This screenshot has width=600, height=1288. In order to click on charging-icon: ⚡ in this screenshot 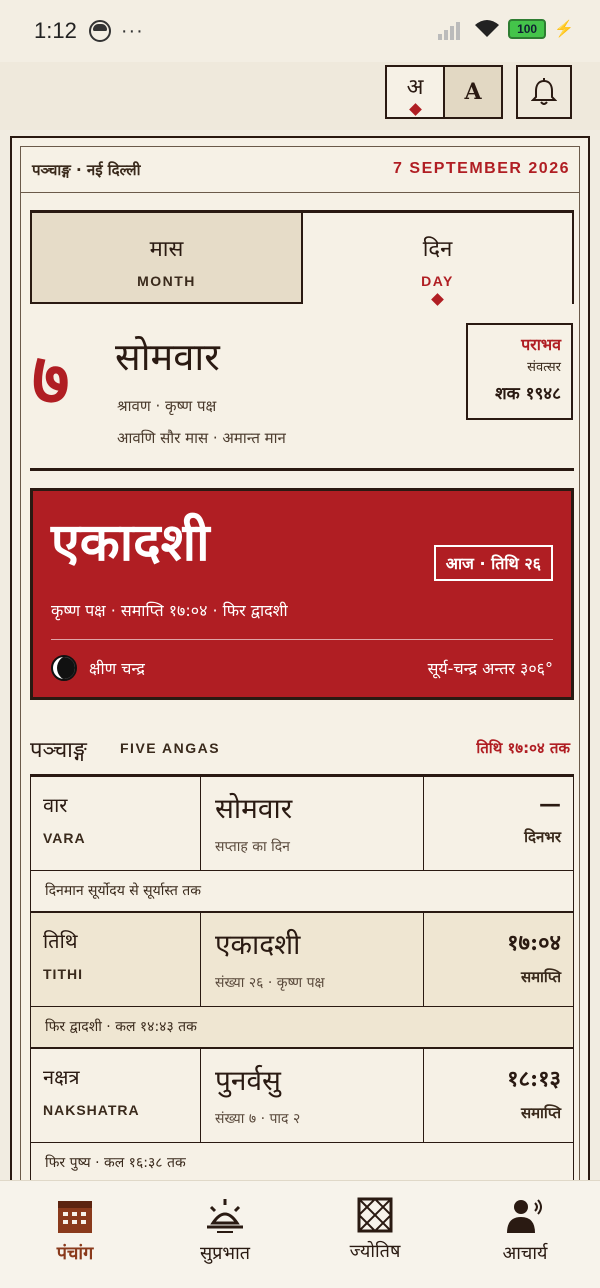, I will do `click(564, 29)`.